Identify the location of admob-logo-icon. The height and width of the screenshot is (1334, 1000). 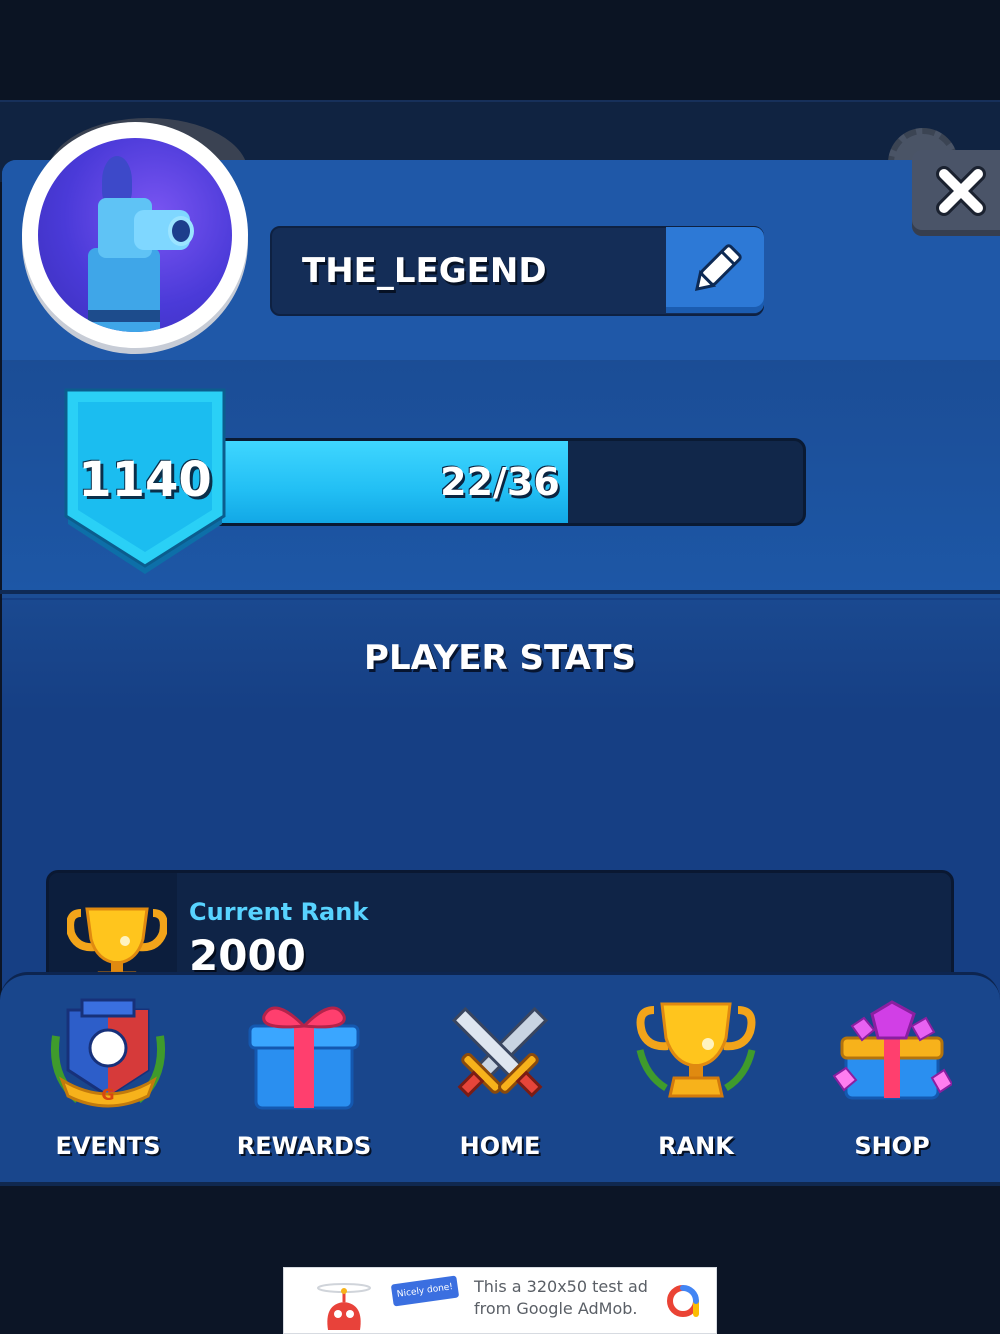
(683, 1301).